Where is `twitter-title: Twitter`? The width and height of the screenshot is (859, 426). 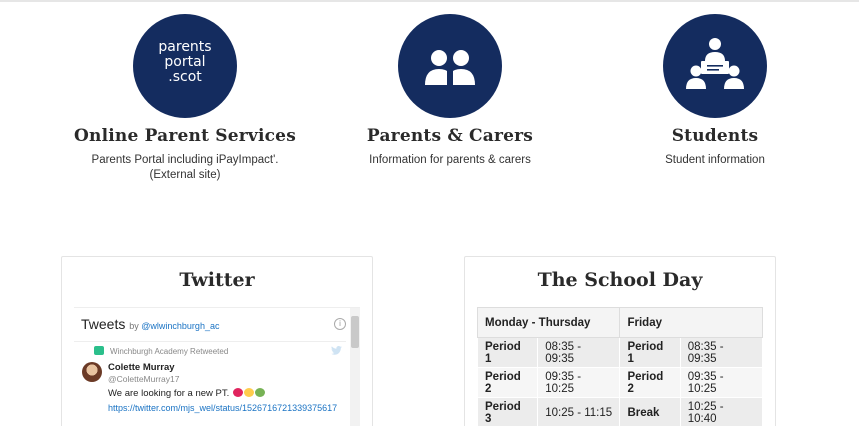 twitter-title: Twitter is located at coordinates (217, 280).